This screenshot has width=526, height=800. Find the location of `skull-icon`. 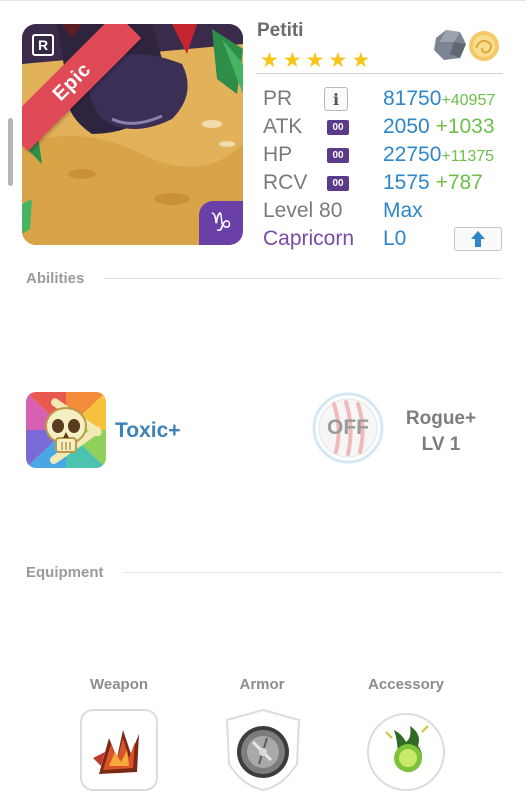

skull-icon is located at coordinates (66, 430).